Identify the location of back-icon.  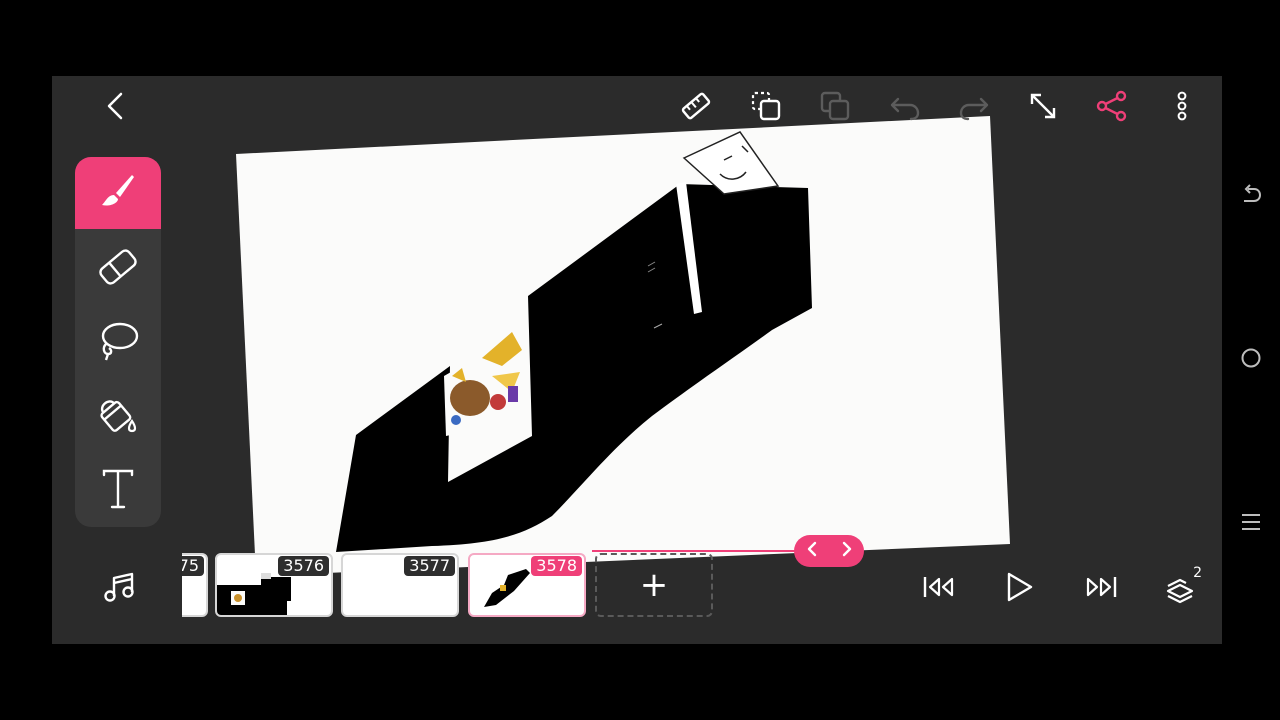
(115, 106).